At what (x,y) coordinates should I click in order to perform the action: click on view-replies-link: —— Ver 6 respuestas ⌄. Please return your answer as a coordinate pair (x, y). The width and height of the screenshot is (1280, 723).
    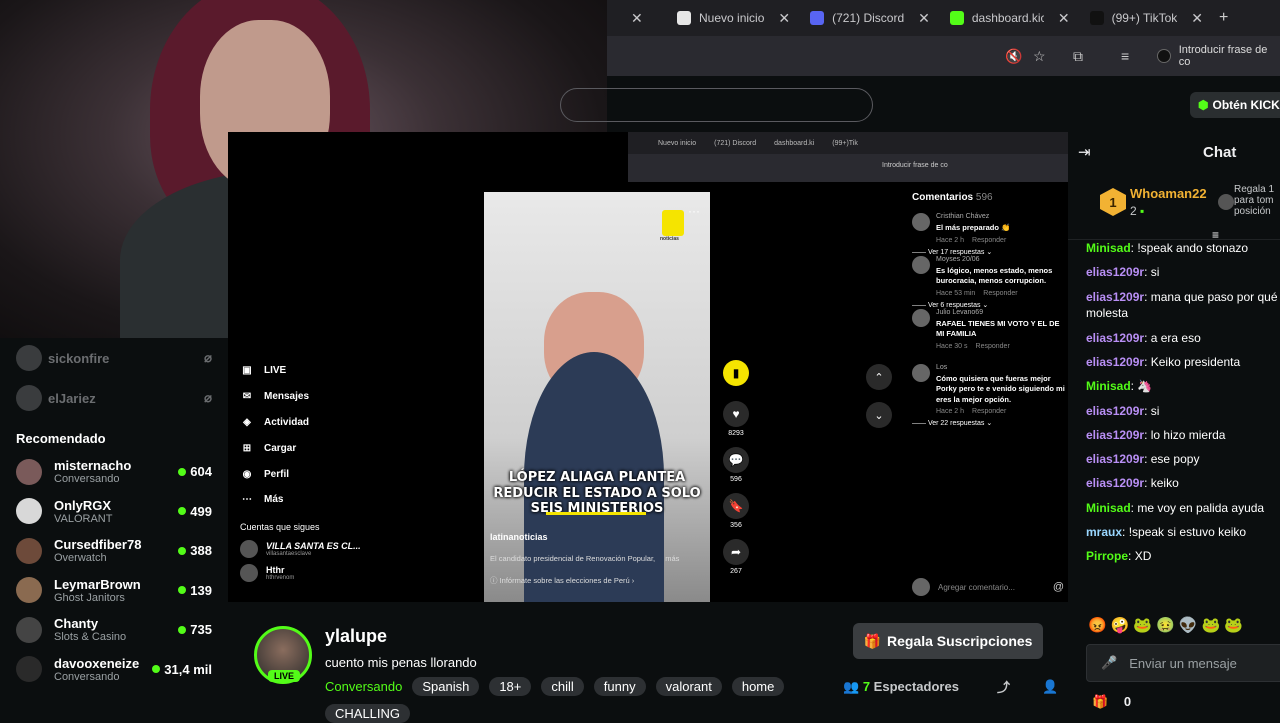
    Looking at the image, I should click on (990, 305).